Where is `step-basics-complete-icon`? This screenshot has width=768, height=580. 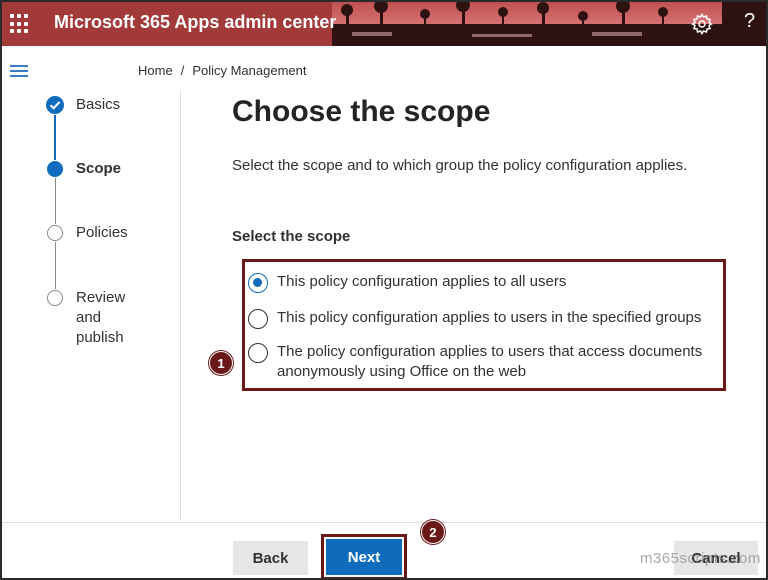 step-basics-complete-icon is located at coordinates (55, 105).